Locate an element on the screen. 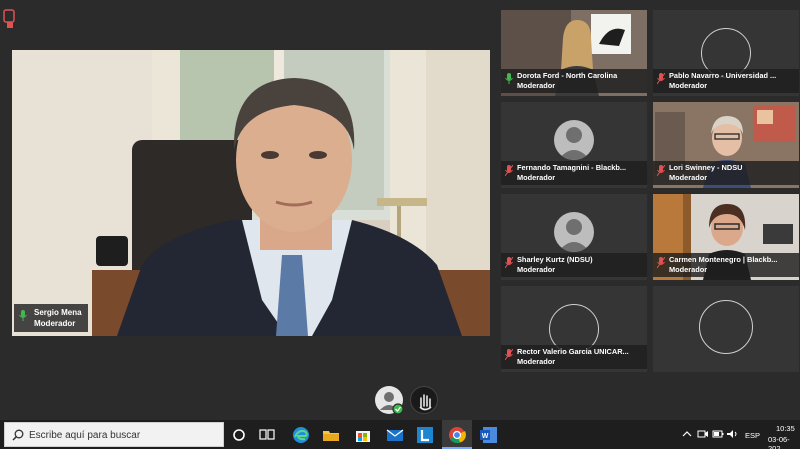 The height and width of the screenshot is (449, 800). clock-date: 03-06-202 is located at coordinates (784, 442).